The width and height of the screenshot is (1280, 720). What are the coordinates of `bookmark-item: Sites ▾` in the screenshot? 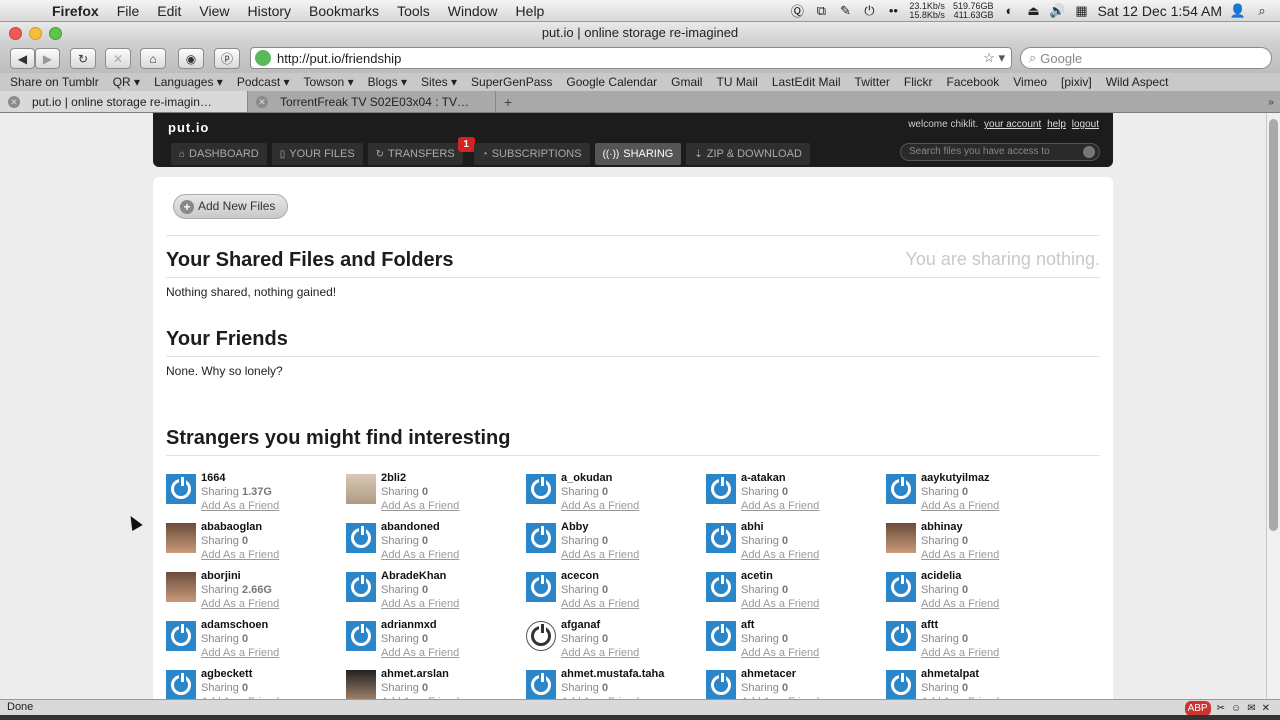 It's located at (439, 82).